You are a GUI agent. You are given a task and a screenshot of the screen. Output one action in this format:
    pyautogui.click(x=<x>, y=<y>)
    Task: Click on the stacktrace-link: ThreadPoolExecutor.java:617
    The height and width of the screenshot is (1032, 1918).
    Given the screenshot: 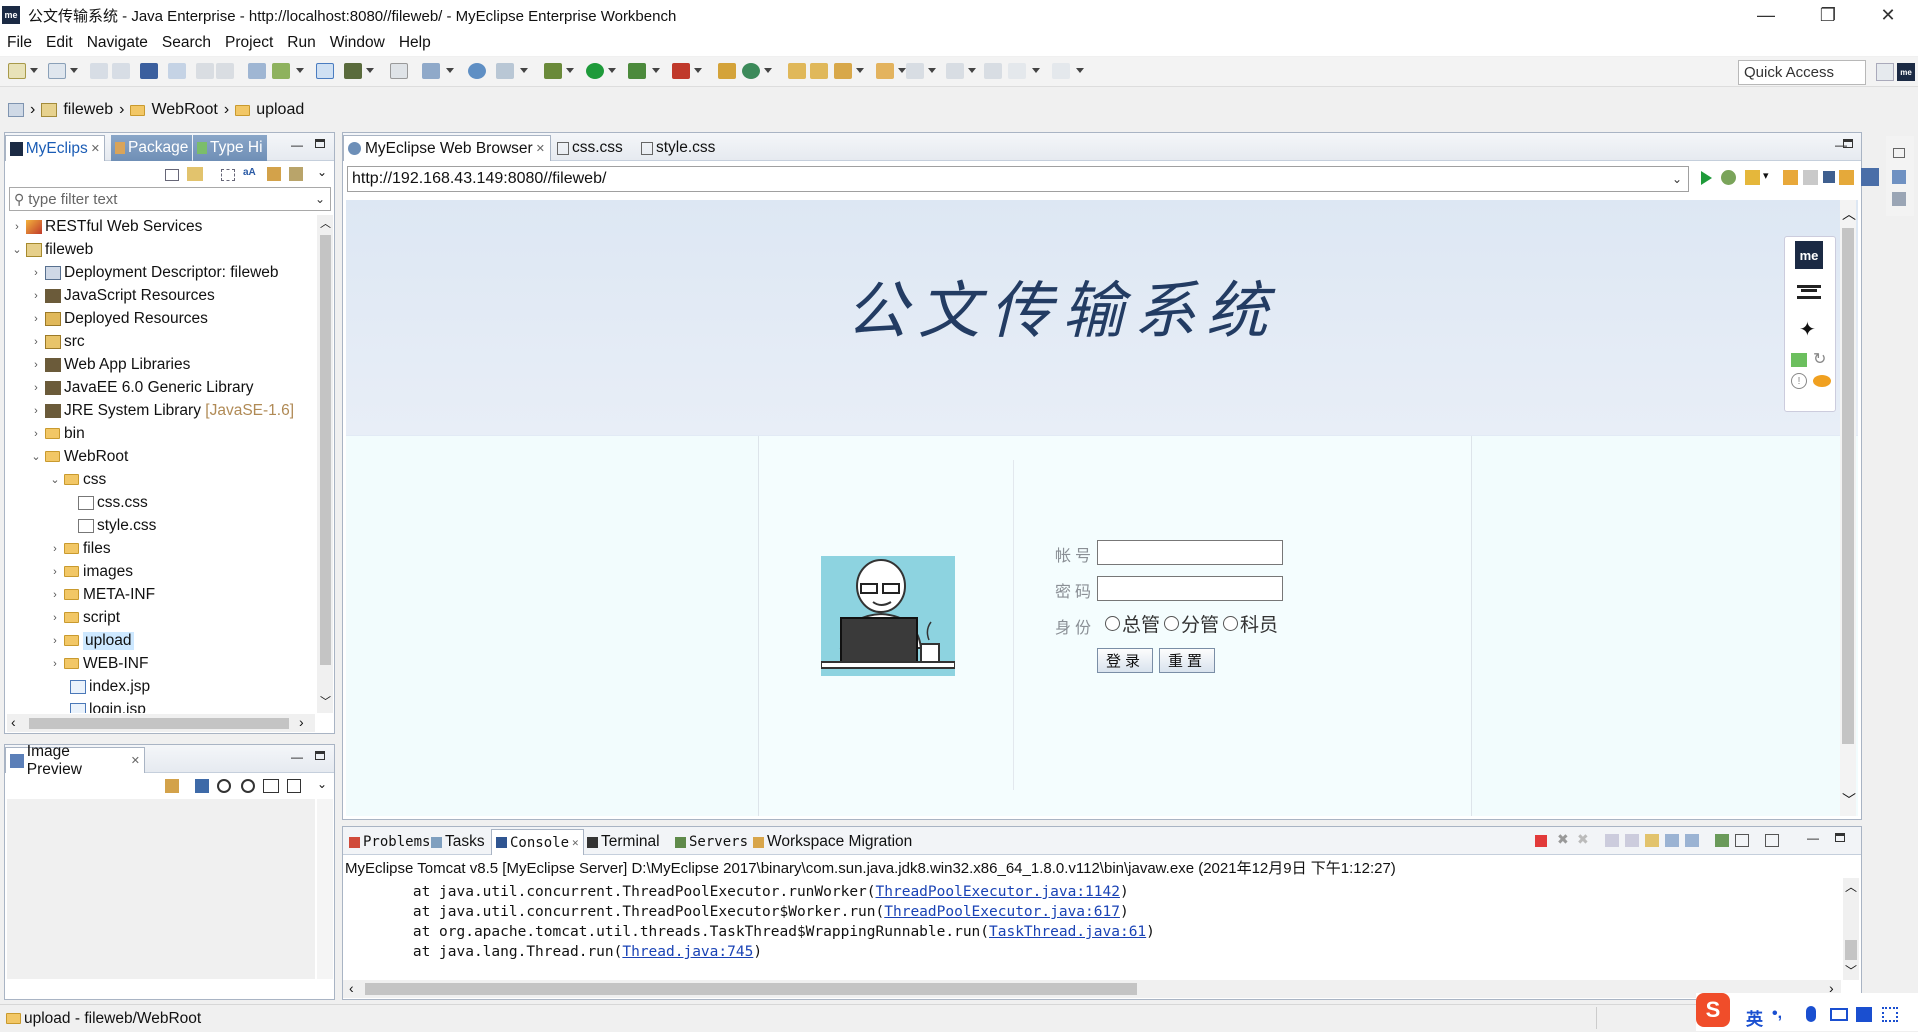 What is the action you would take?
    pyautogui.click(x=1002, y=912)
    